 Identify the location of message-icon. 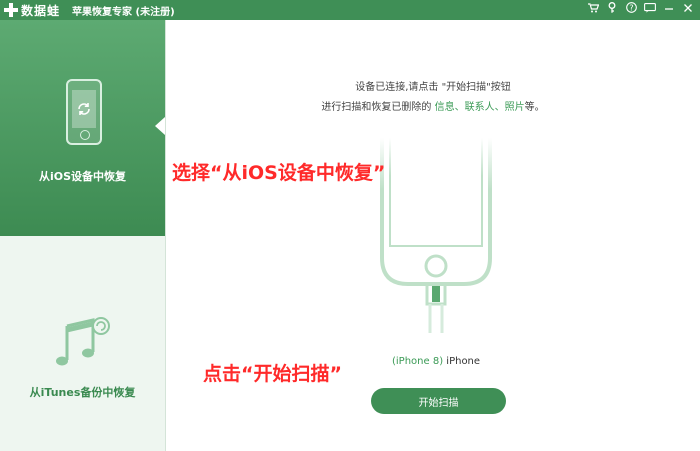
(650, 9).